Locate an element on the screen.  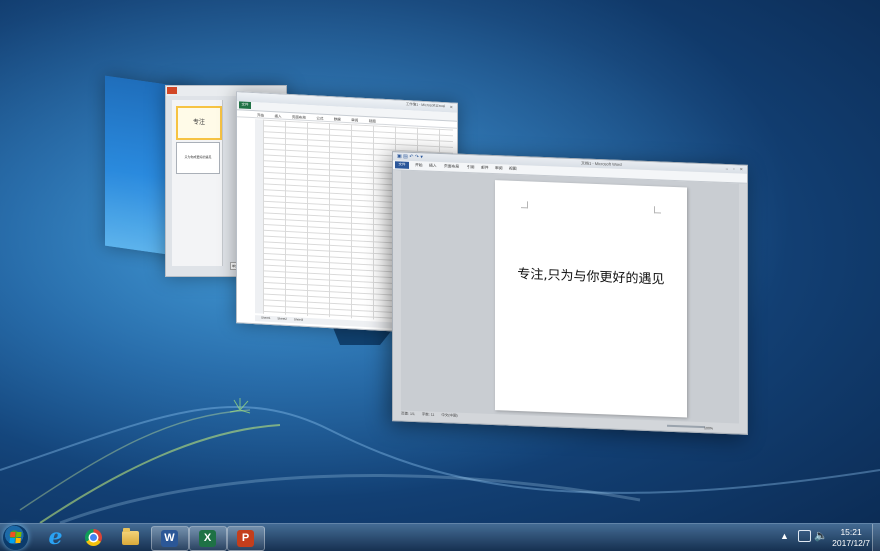
zoom-level: 100% is located at coordinates (708, 428).